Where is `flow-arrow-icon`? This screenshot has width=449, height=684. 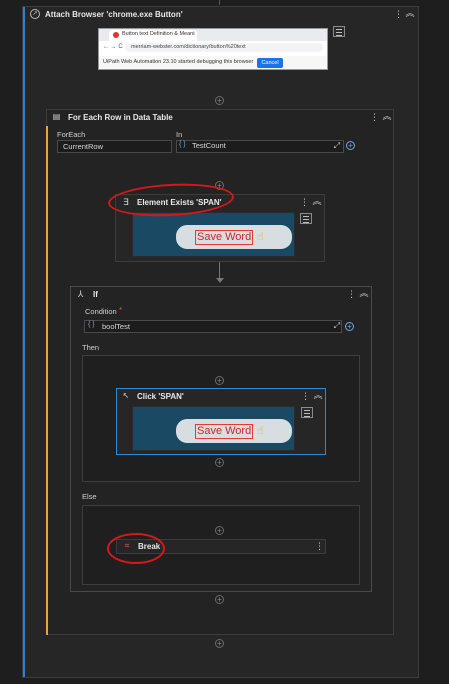
flow-arrow-icon is located at coordinates (220, 280).